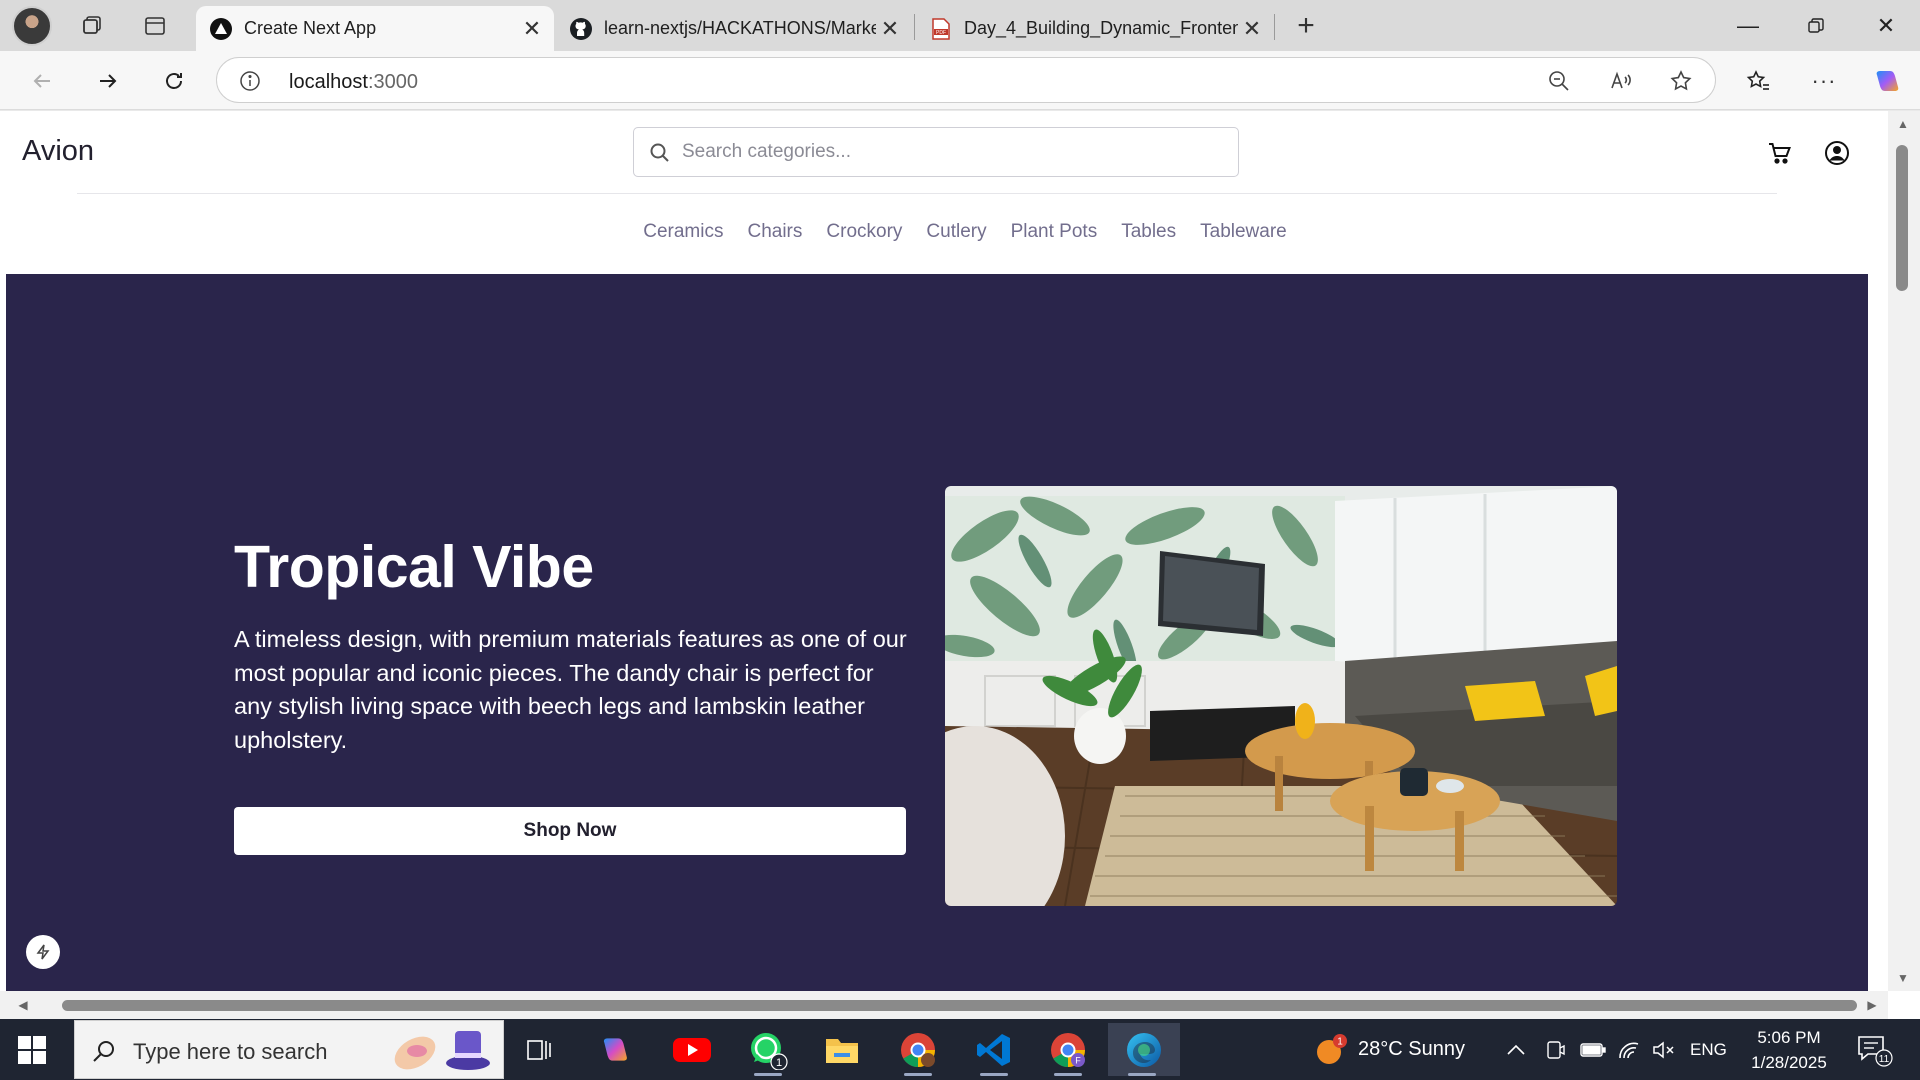  I want to click on favorite-star-icon, so click(1681, 81).